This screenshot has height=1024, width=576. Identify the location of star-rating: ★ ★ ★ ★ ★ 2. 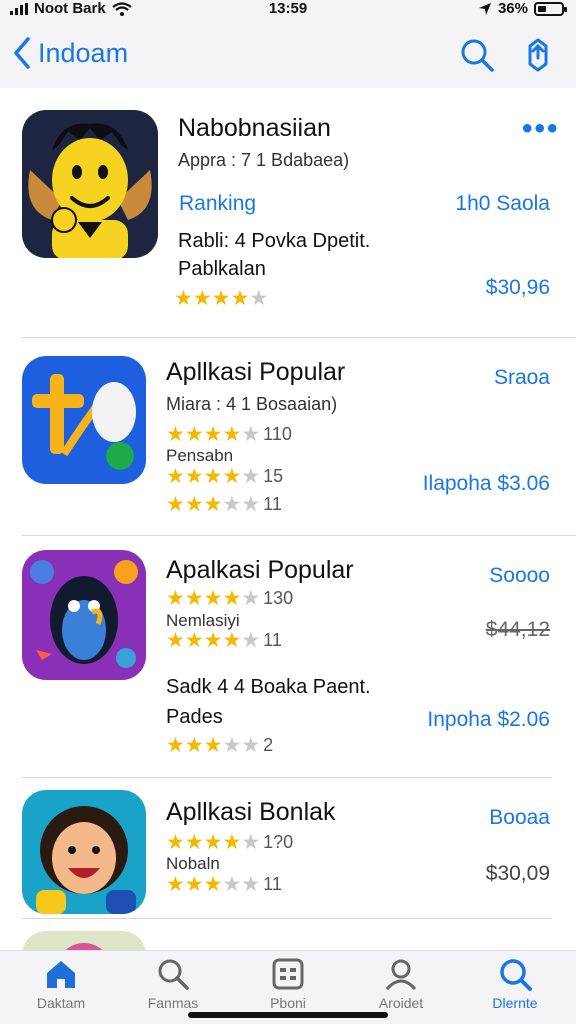
(219, 745).